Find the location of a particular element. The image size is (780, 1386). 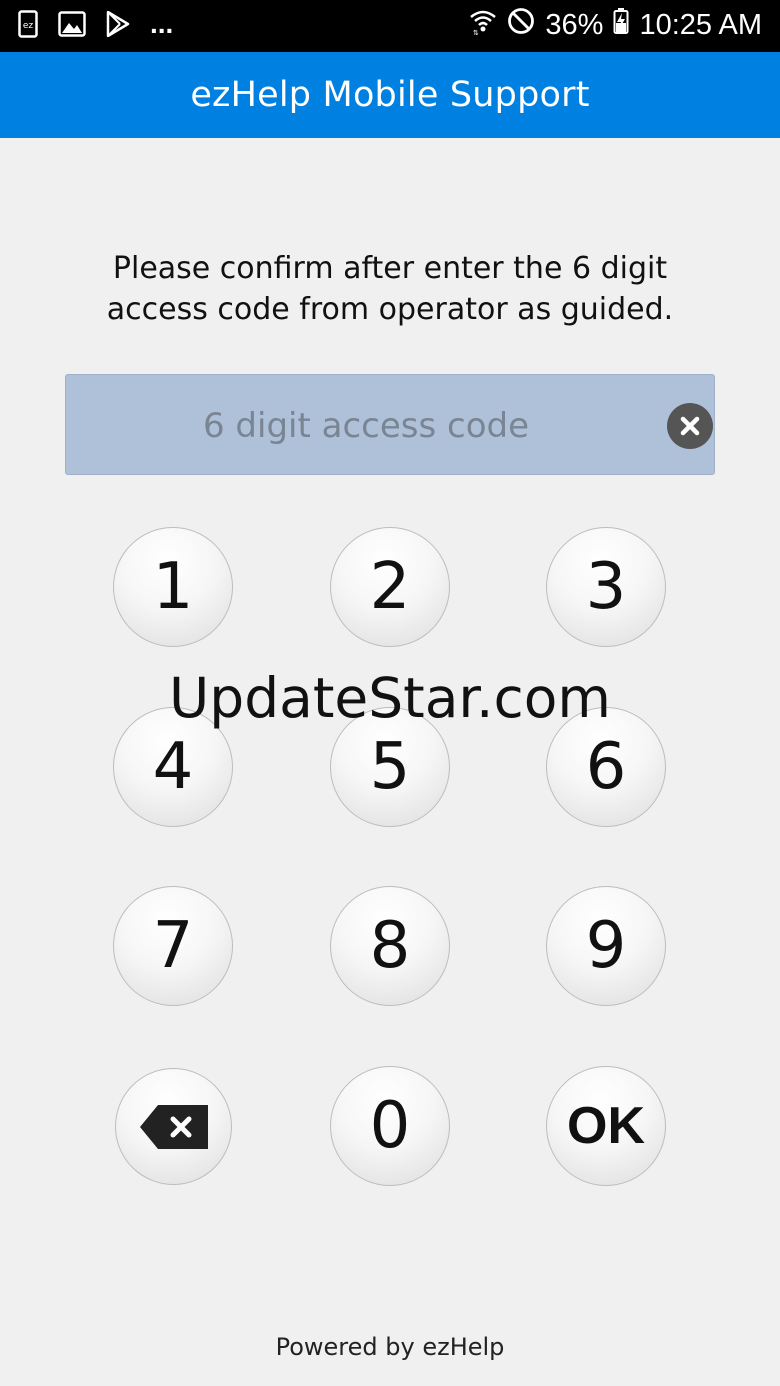

keypad-key-7: 7 is located at coordinates (173, 946).